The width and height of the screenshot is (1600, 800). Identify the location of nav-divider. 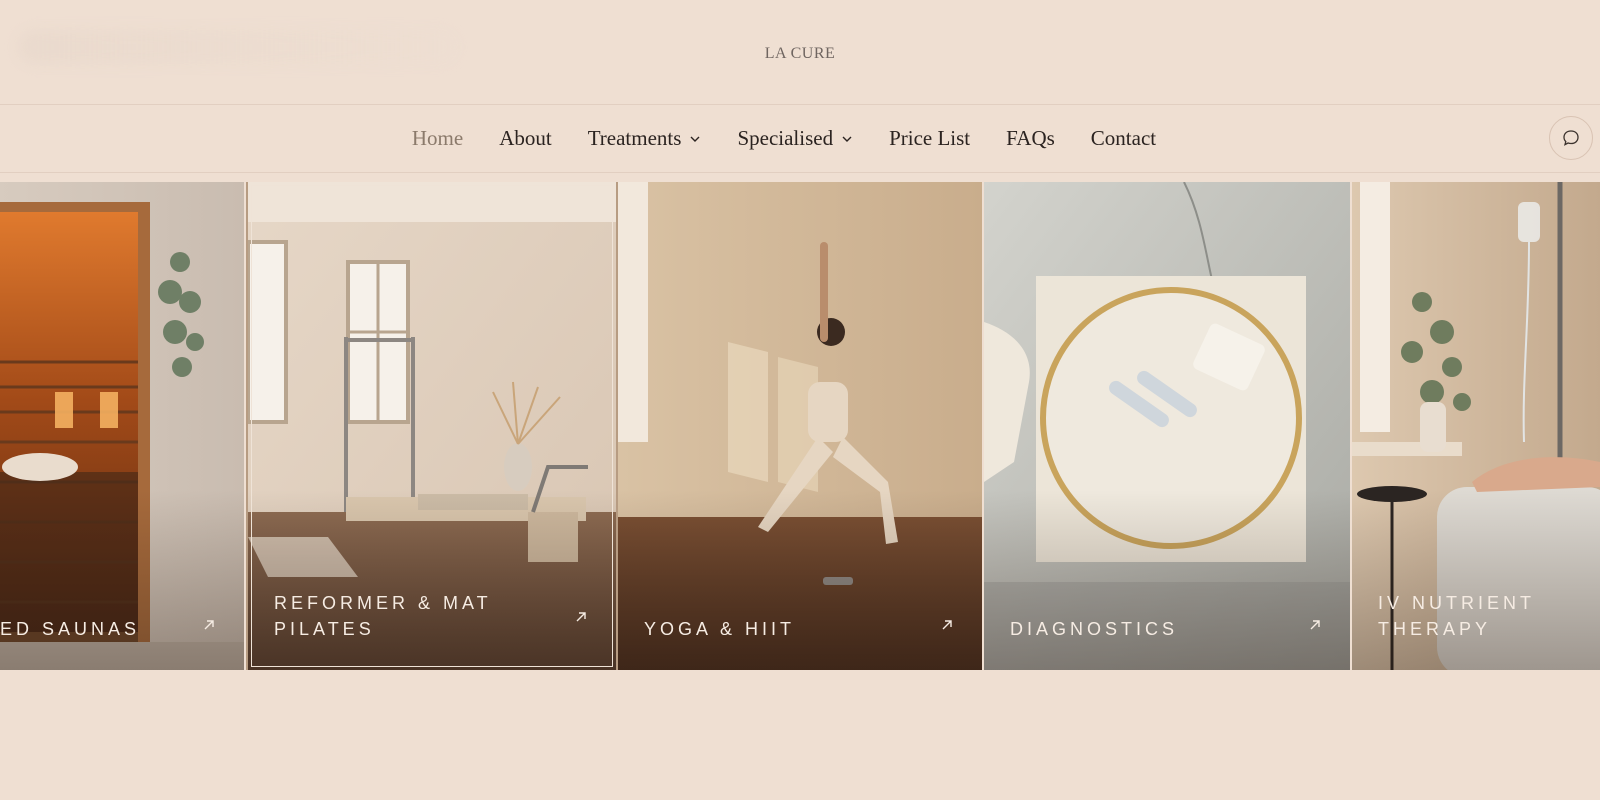
(800, 172).